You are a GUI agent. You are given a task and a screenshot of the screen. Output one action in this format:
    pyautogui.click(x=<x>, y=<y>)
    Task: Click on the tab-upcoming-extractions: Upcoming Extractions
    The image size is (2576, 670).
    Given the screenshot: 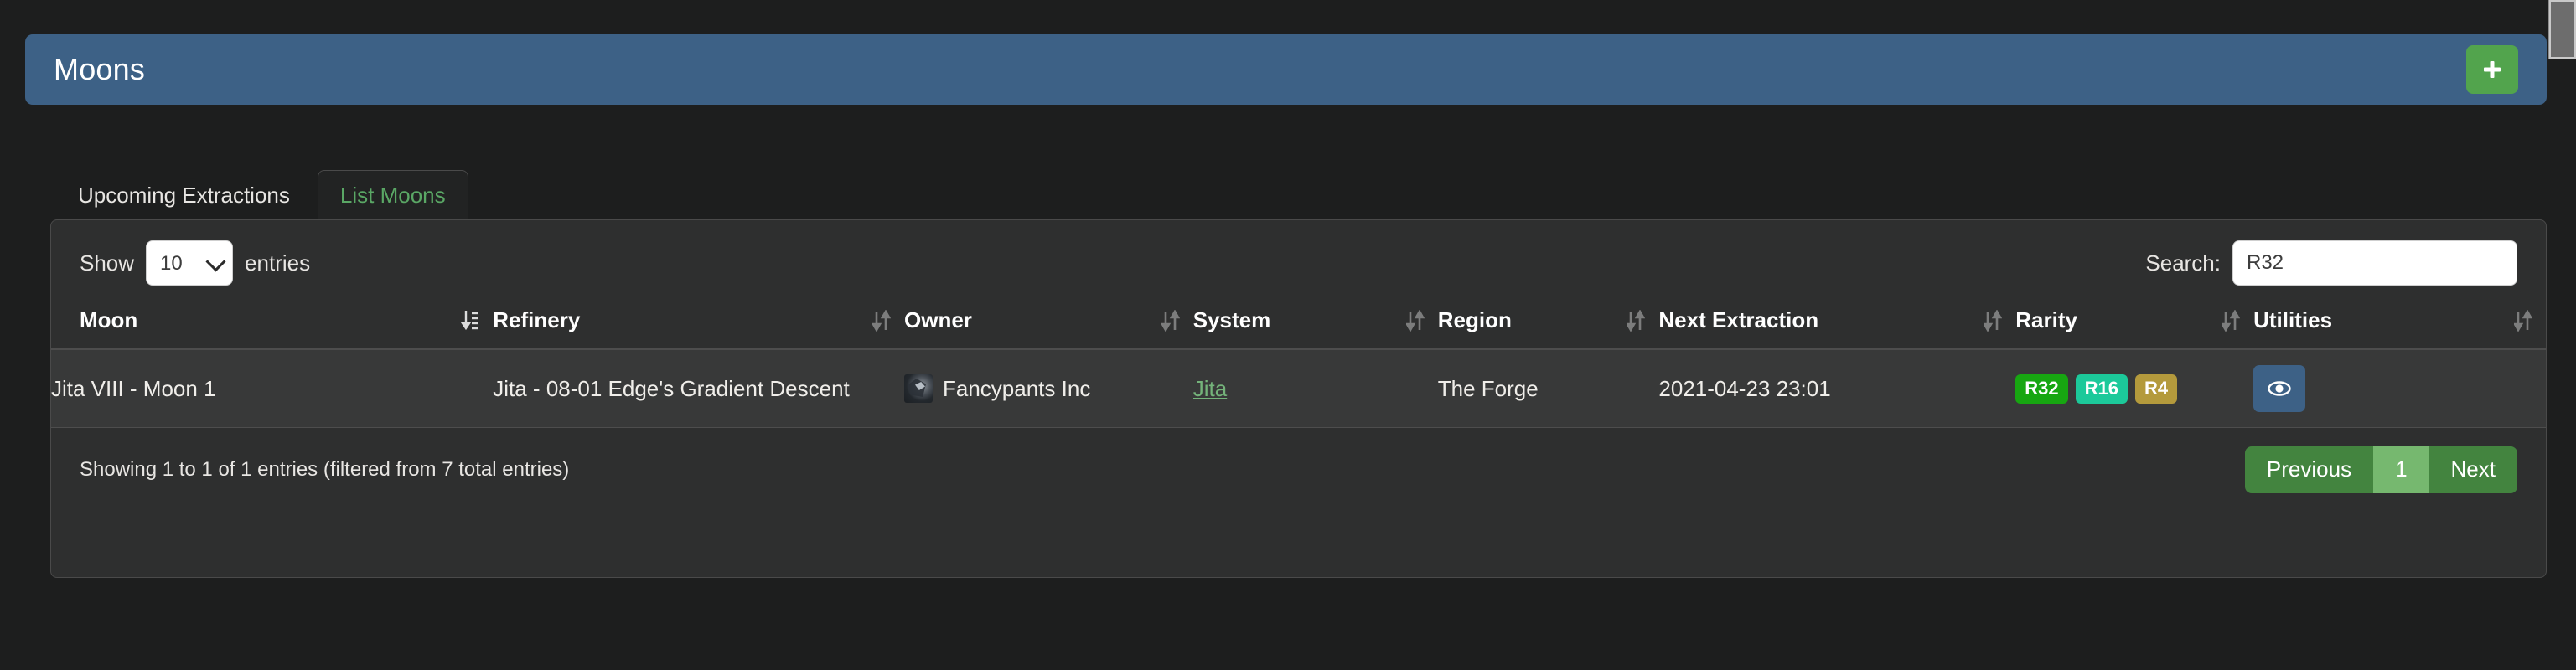 What is the action you would take?
    pyautogui.click(x=184, y=195)
    